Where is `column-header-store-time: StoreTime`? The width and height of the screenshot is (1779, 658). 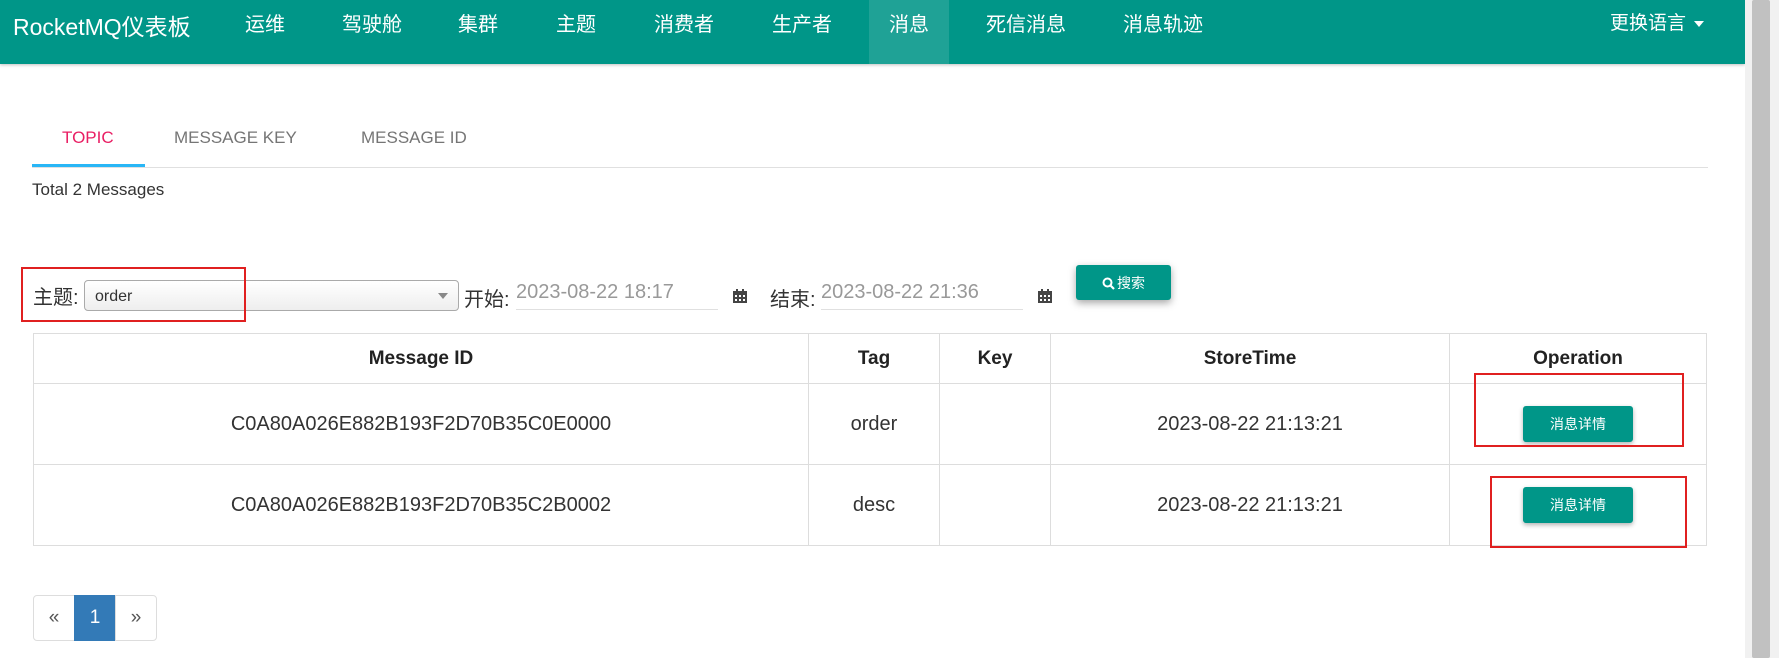
column-header-store-time: StoreTime is located at coordinates (1250, 358).